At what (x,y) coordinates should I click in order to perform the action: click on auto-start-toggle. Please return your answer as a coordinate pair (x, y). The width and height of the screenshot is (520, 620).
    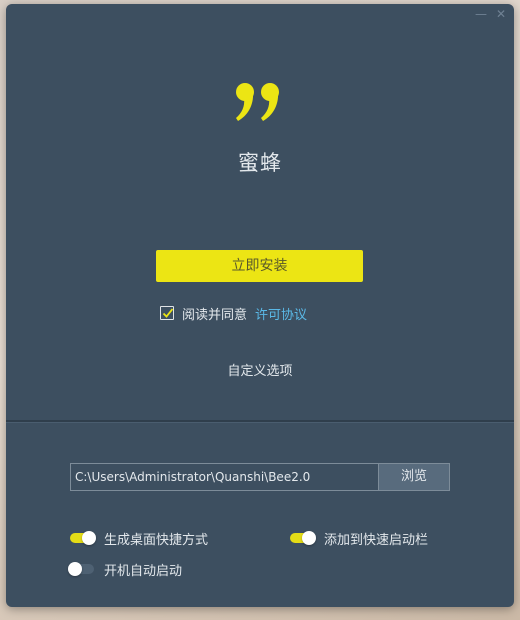
    Looking at the image, I should click on (81, 569).